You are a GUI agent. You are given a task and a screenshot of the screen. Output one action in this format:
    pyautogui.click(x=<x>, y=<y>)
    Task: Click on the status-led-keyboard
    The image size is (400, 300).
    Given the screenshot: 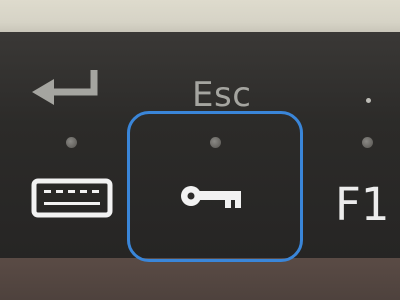 What is the action you would take?
    pyautogui.click(x=71, y=142)
    